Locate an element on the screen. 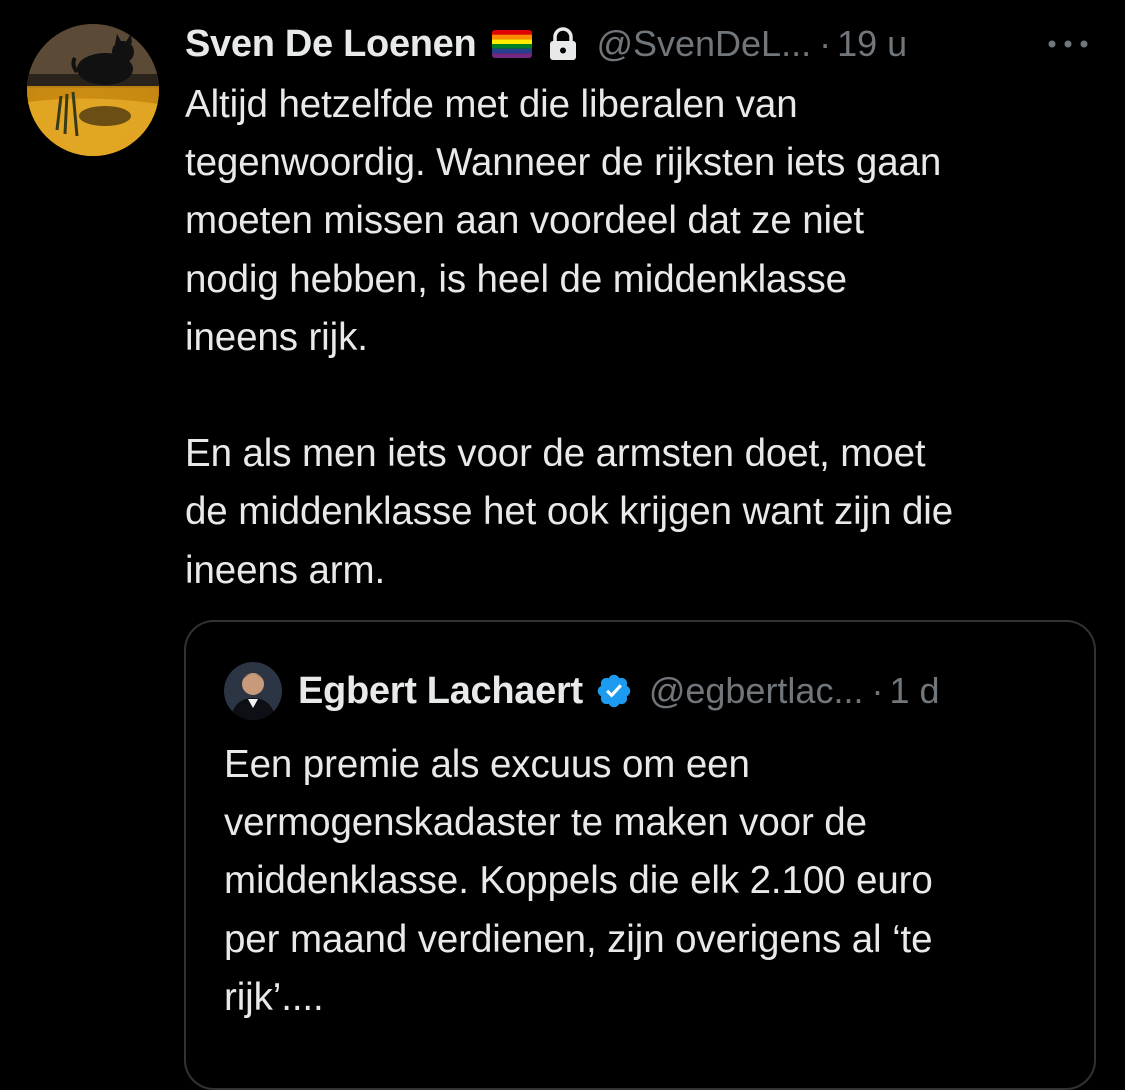 The height and width of the screenshot is (1090, 1125). verified-badge-icon is located at coordinates (614, 691).